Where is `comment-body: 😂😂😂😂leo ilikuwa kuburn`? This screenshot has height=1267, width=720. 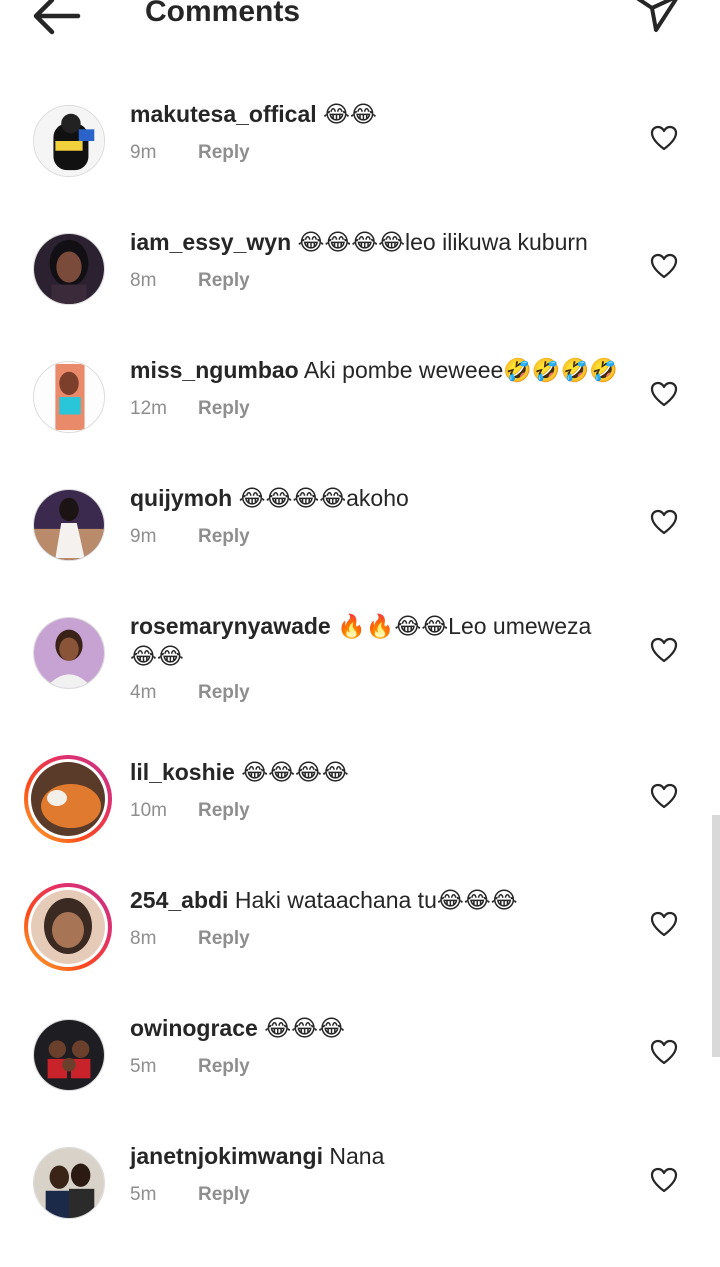
comment-body: 😂😂😂😂leo ilikuwa kuburn is located at coordinates (439, 242).